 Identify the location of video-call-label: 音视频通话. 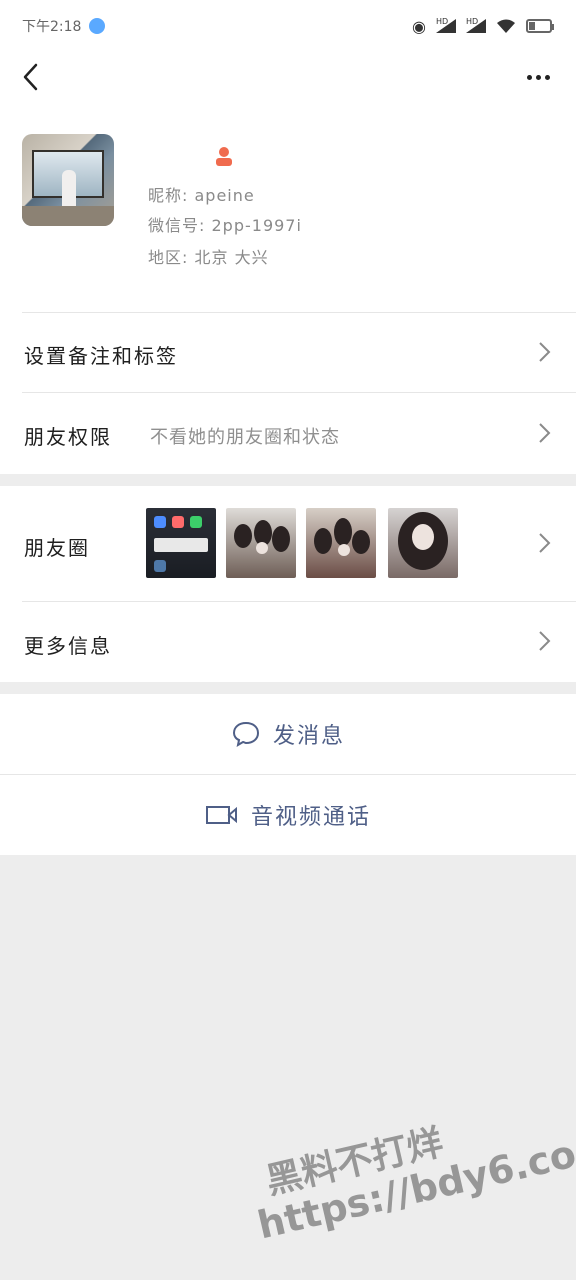
(310, 817).